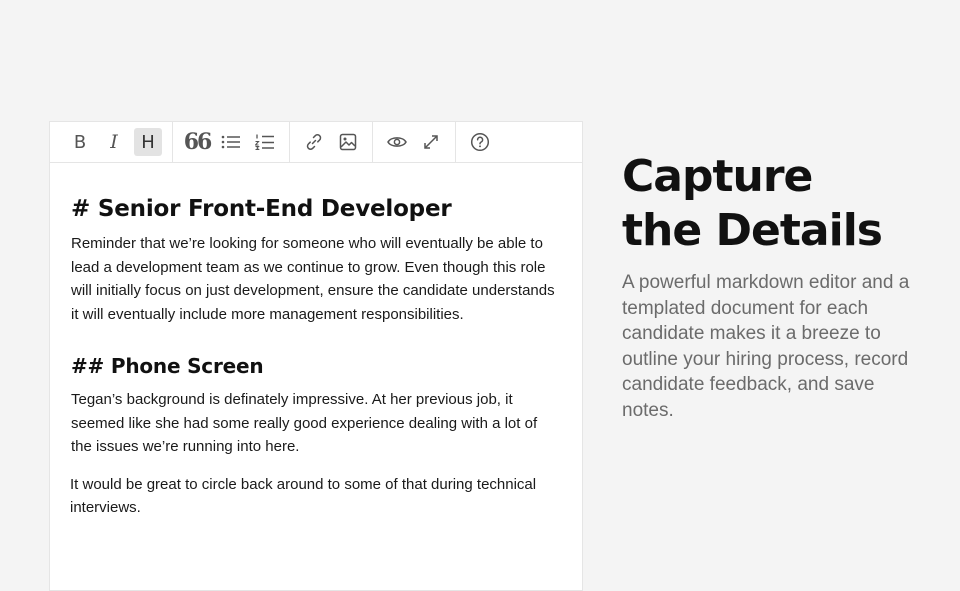 Image resolution: width=960 pixels, height=591 pixels. What do you see at coordinates (717, 176) in the screenshot?
I see `headline-line-1: Capture` at bounding box center [717, 176].